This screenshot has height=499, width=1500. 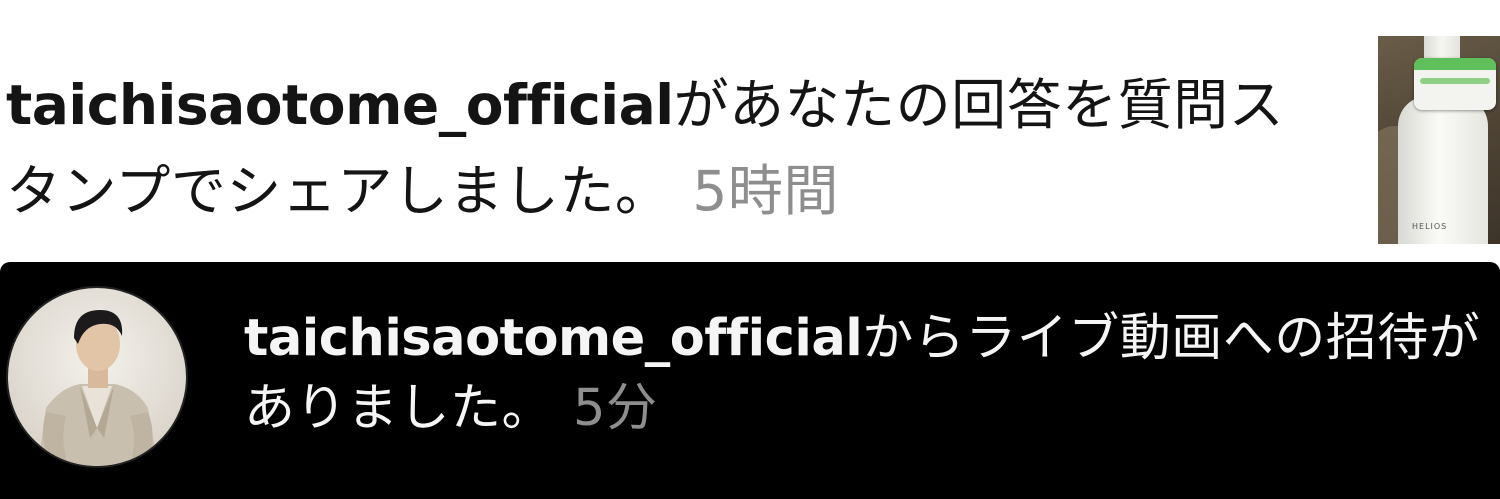 I want to click on notification-timestamp: 5分, so click(x=615, y=408).